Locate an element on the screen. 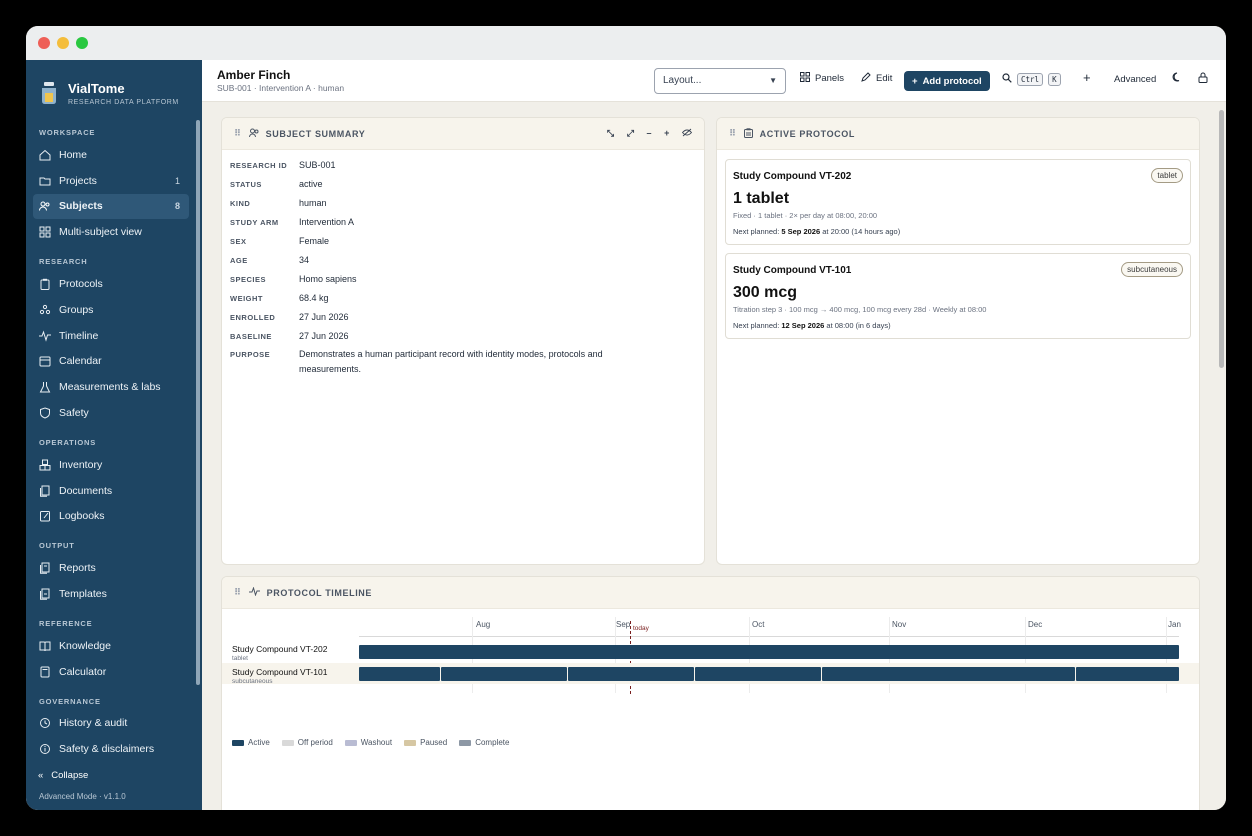  theme-toggle-button is located at coordinates (1177, 78).